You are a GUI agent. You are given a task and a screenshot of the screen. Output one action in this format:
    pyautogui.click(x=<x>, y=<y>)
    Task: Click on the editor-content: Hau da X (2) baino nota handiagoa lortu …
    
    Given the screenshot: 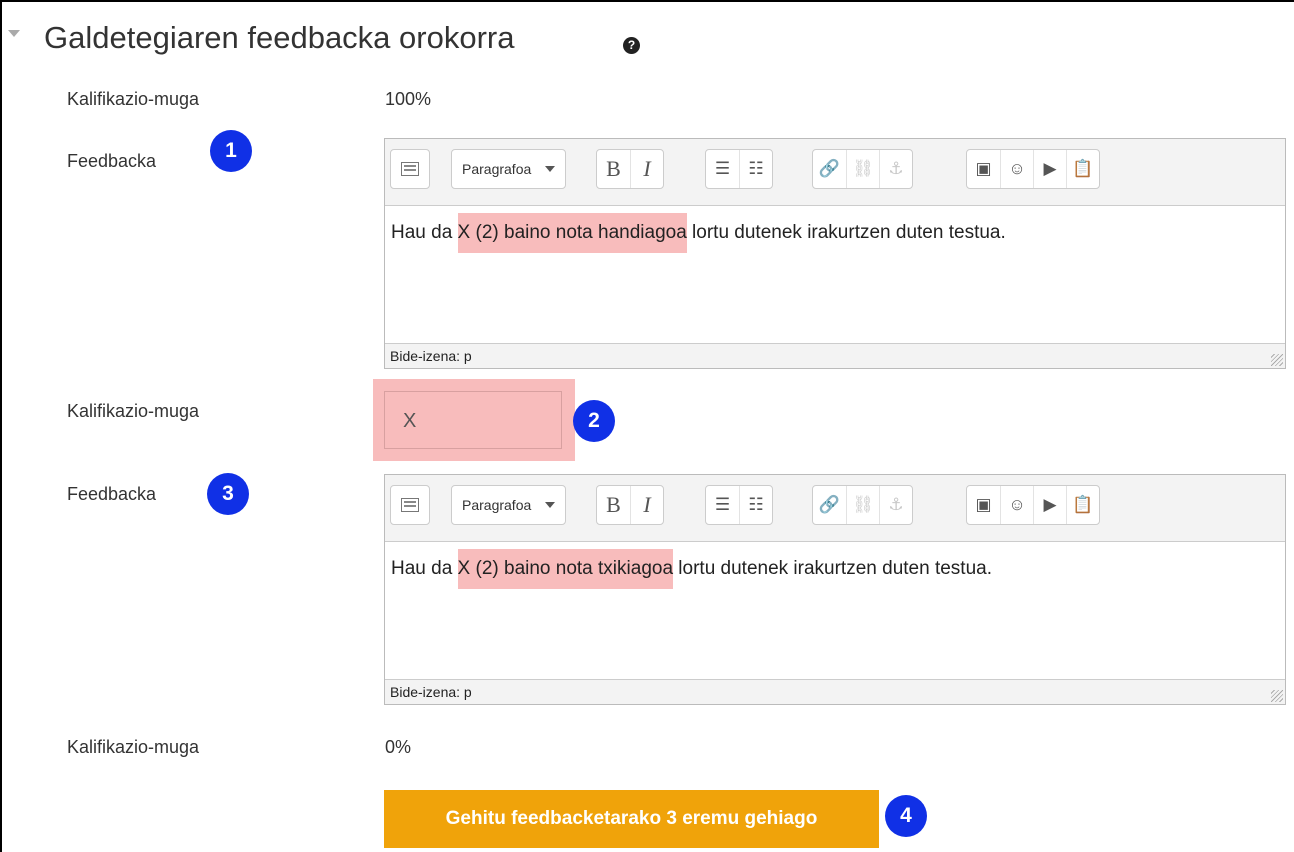 What is the action you would take?
    pyautogui.click(x=835, y=274)
    